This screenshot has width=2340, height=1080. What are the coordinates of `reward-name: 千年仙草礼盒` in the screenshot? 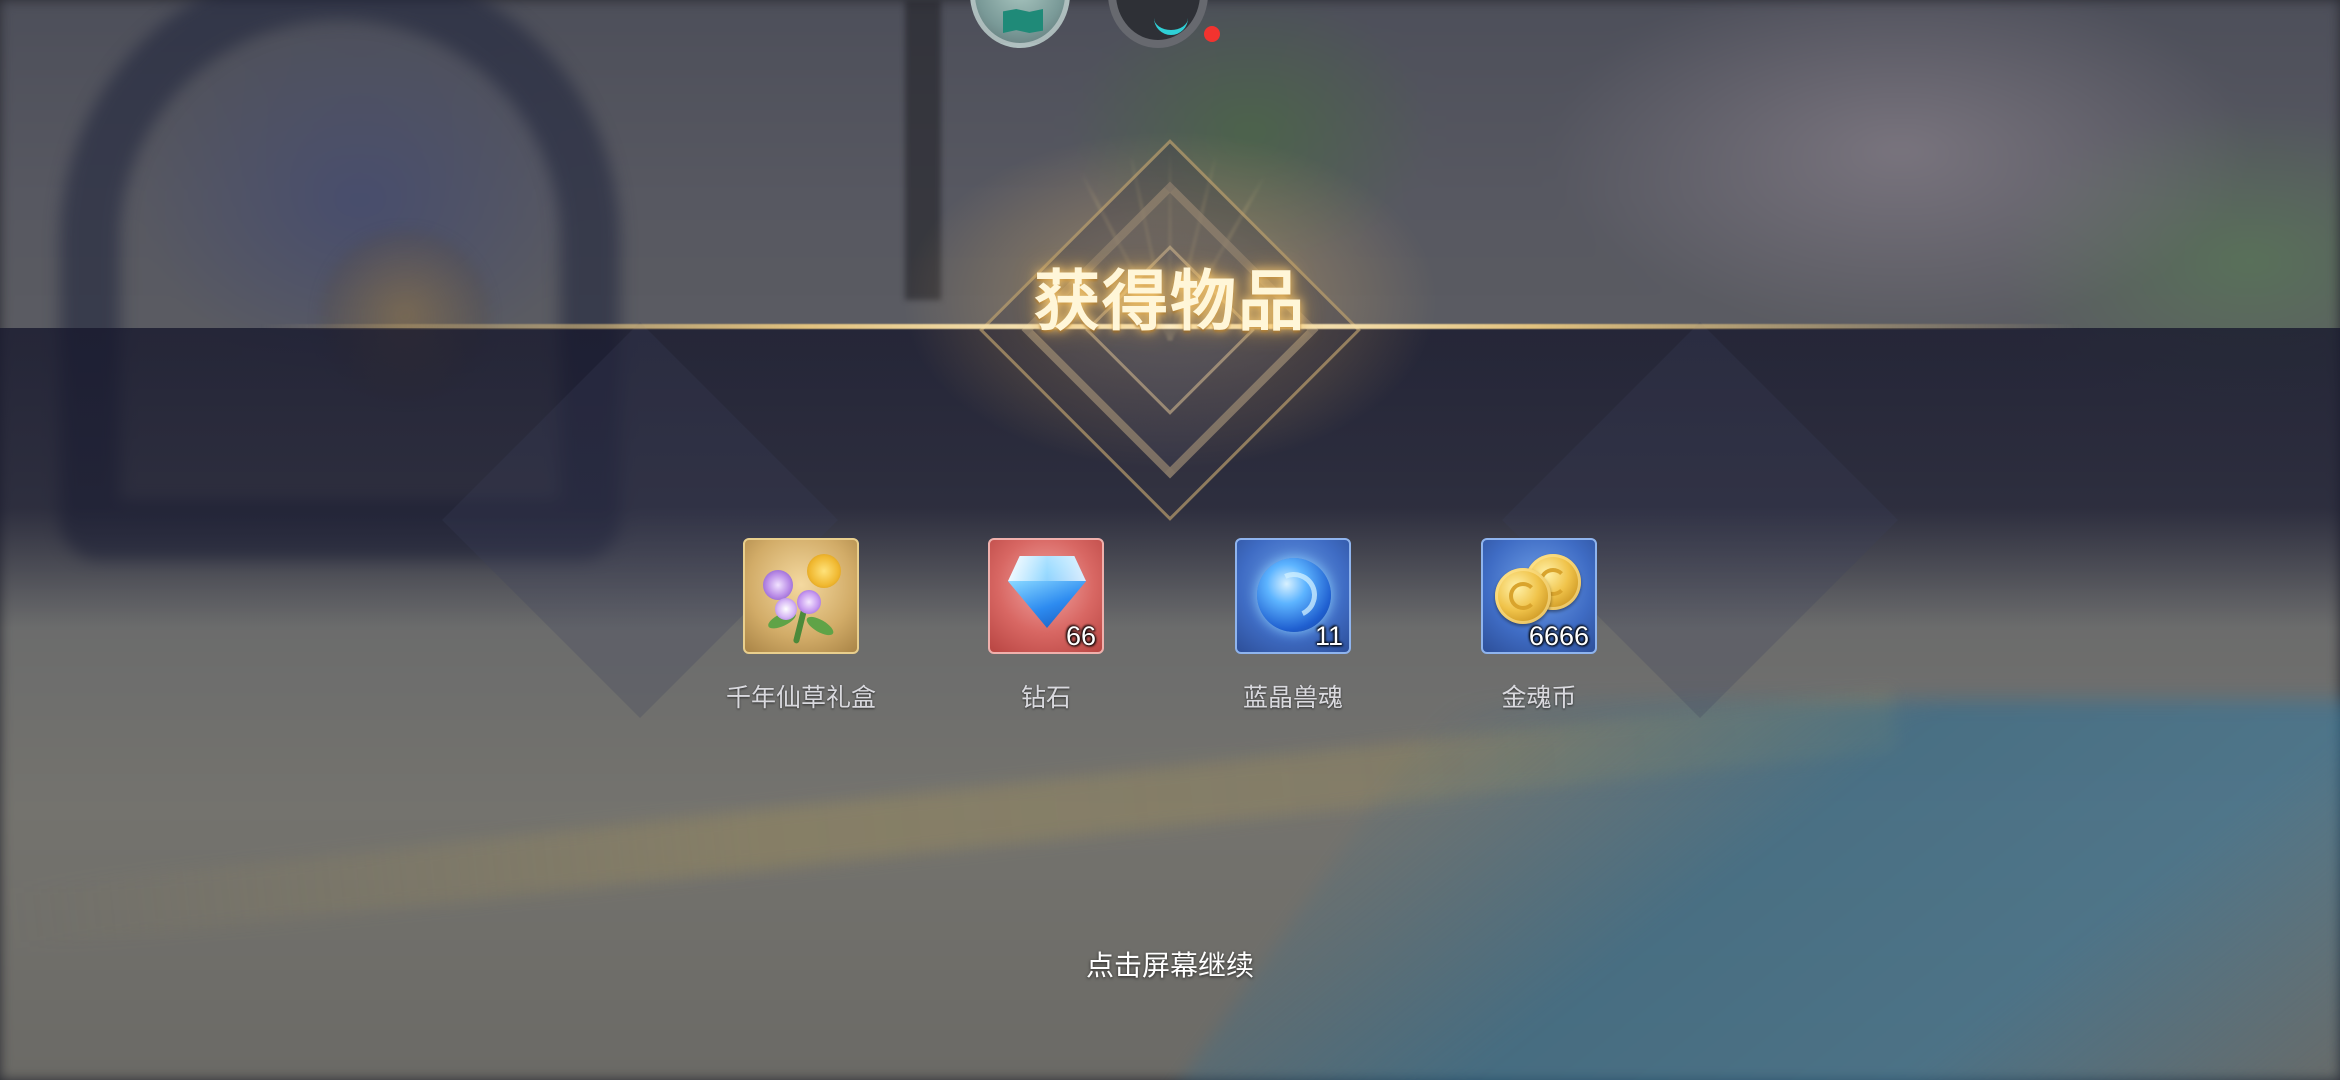 It's located at (800, 697).